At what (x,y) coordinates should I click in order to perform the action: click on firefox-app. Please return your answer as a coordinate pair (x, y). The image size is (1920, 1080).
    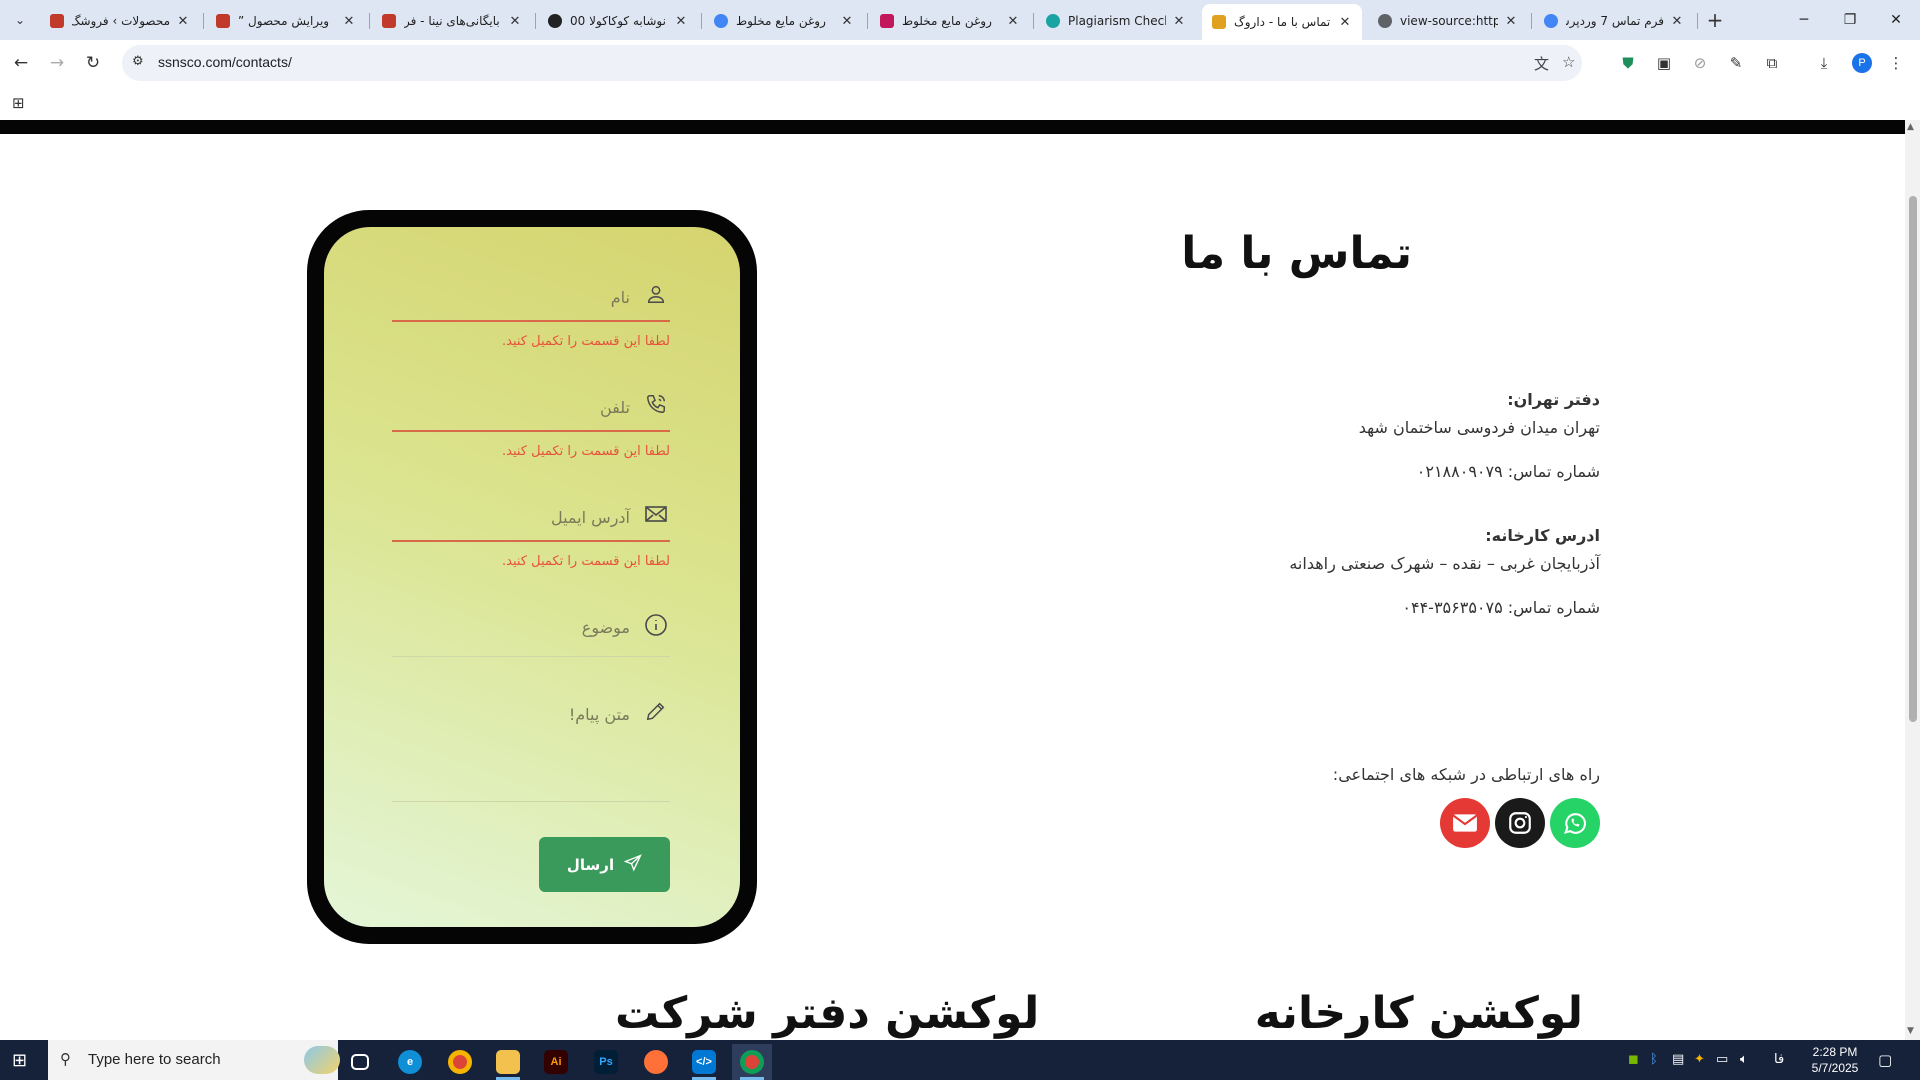
    Looking at the image, I should click on (656, 1062).